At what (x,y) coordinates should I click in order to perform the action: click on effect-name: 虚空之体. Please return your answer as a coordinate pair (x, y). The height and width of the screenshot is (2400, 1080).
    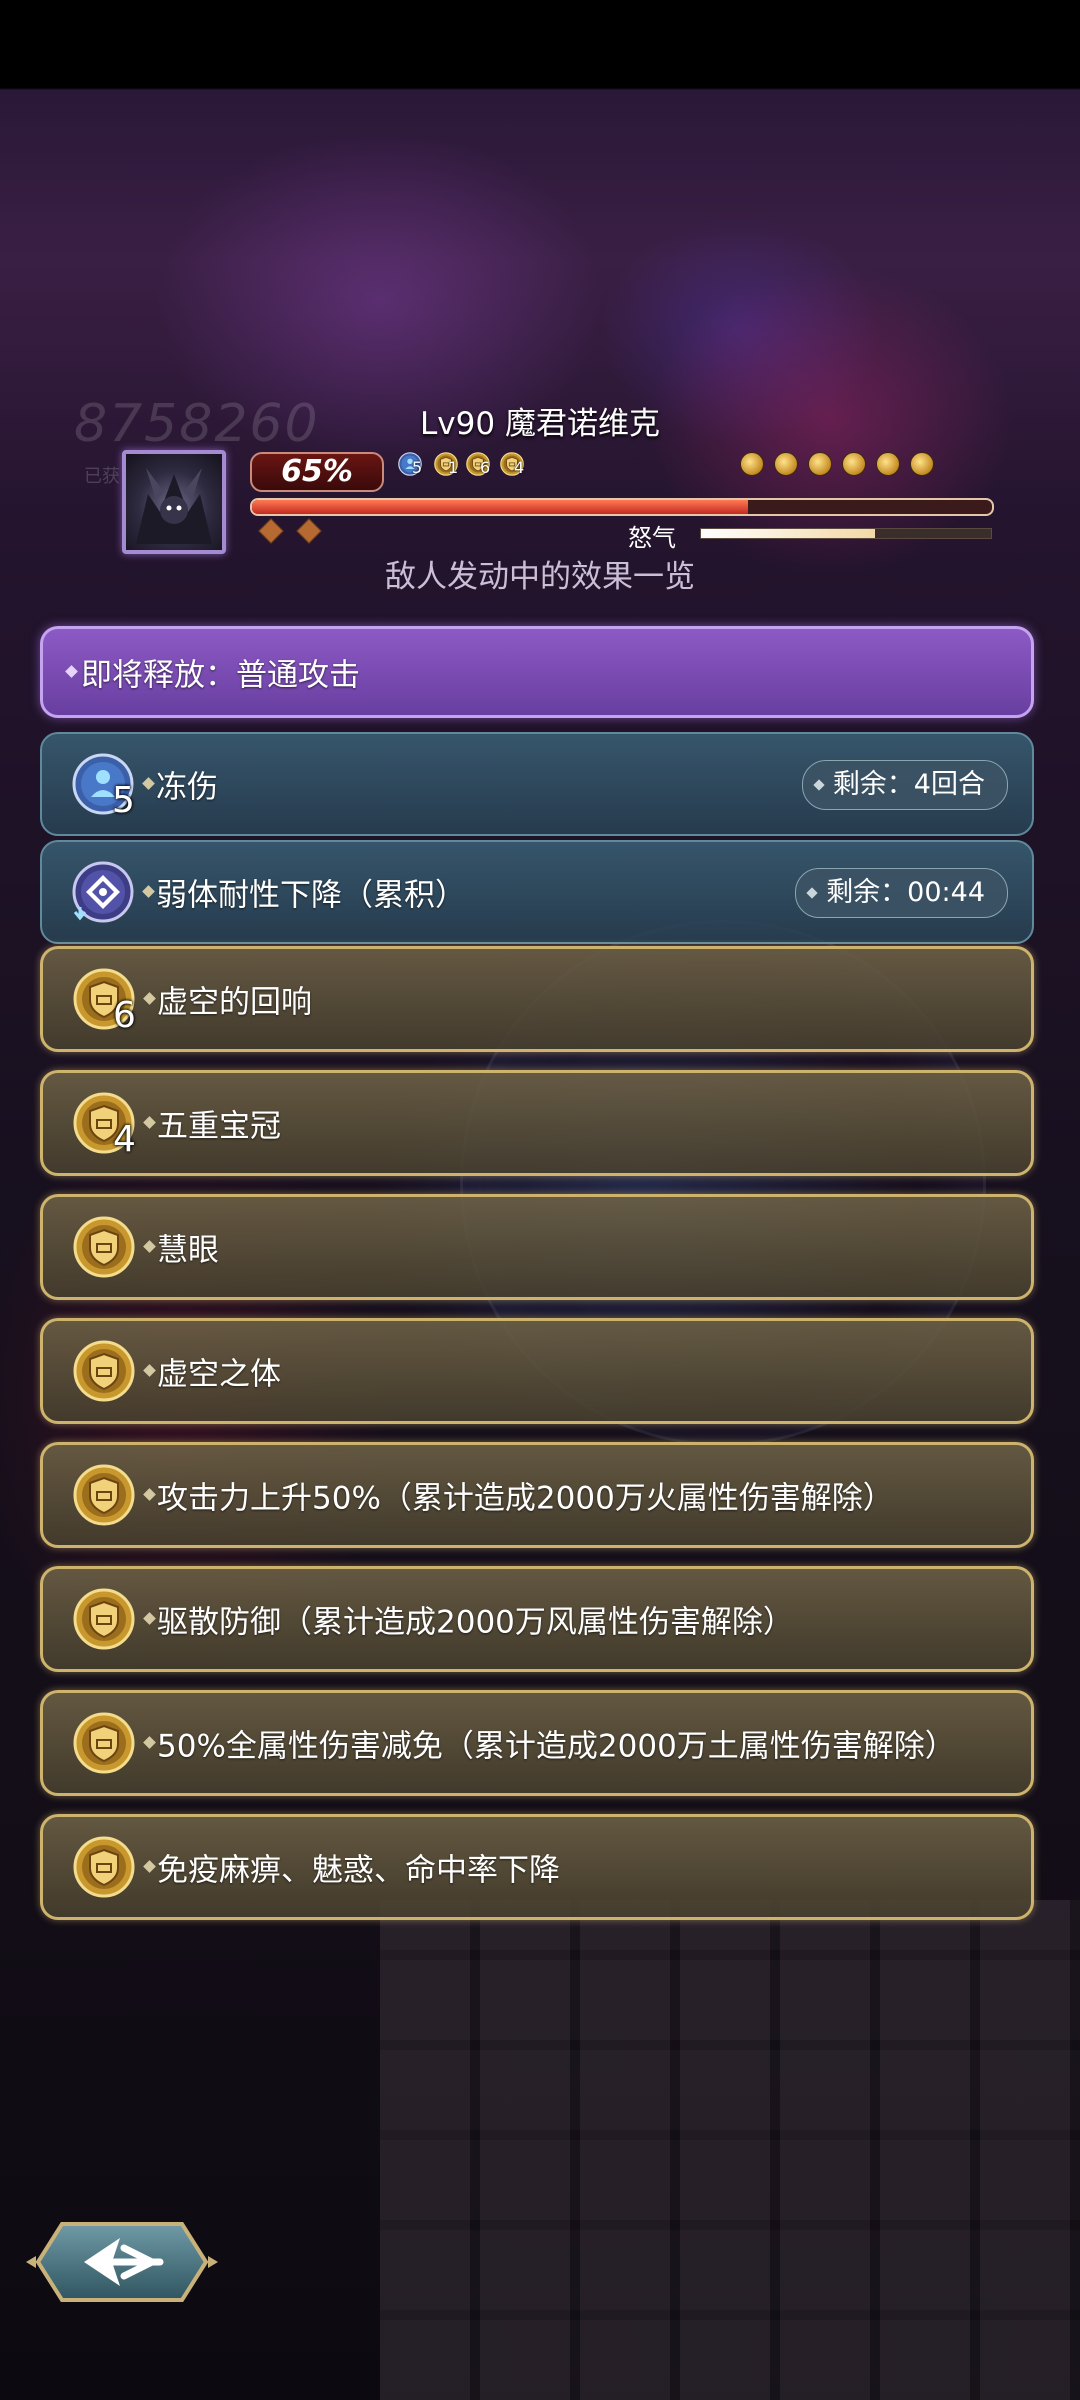
    Looking at the image, I should click on (219, 1374).